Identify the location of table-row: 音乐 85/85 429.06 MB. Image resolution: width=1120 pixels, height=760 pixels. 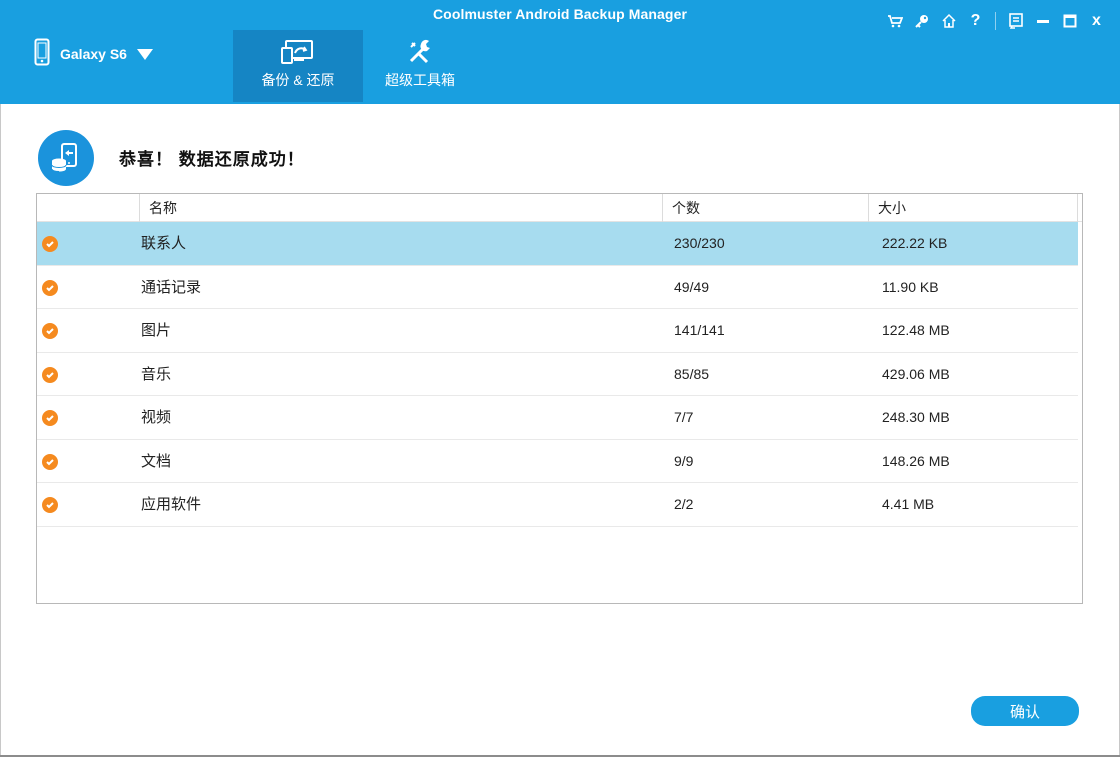
(557, 374).